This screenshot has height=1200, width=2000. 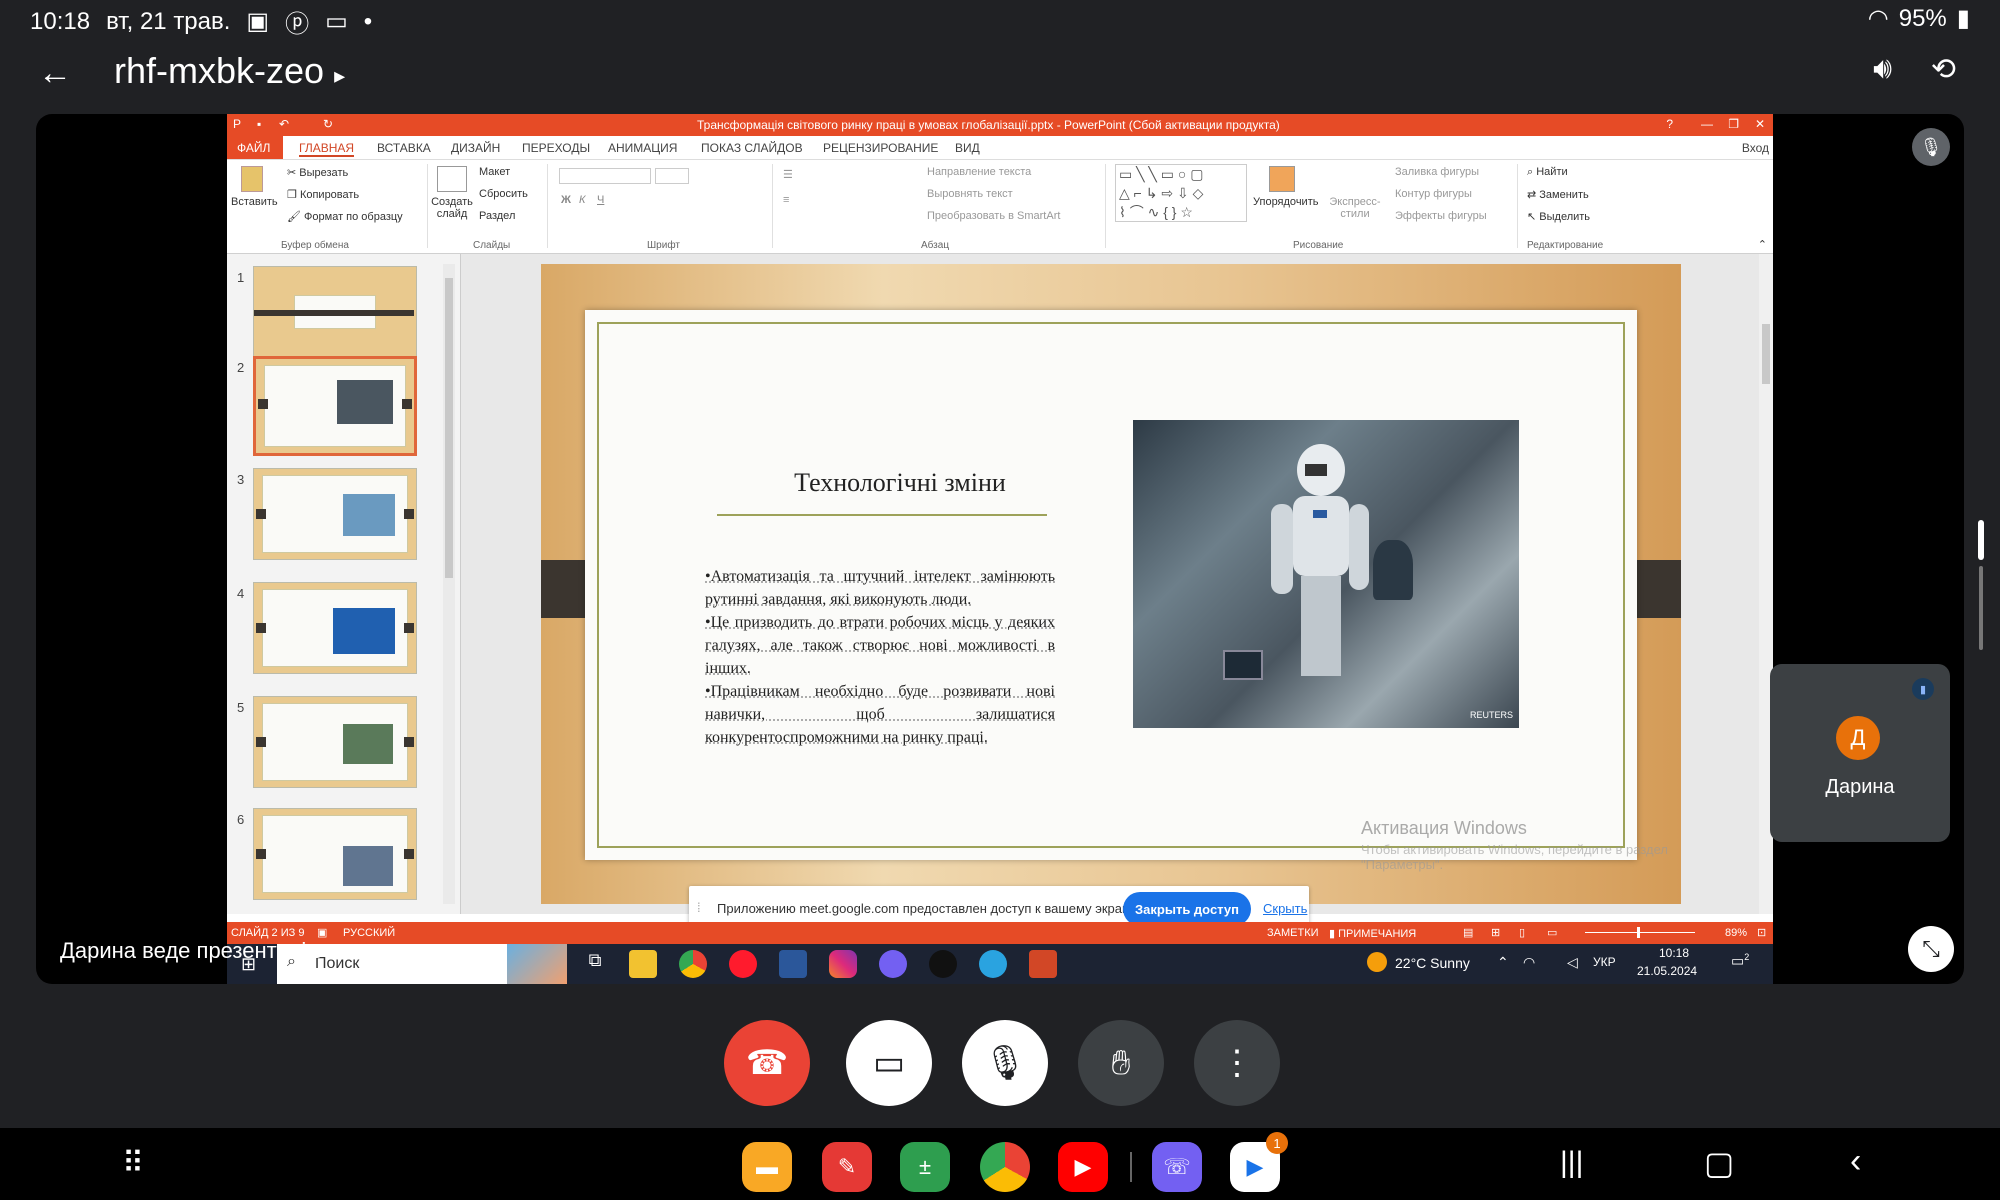 I want to click on robot-factory-photo: REUTERS, so click(x=1326, y=574).